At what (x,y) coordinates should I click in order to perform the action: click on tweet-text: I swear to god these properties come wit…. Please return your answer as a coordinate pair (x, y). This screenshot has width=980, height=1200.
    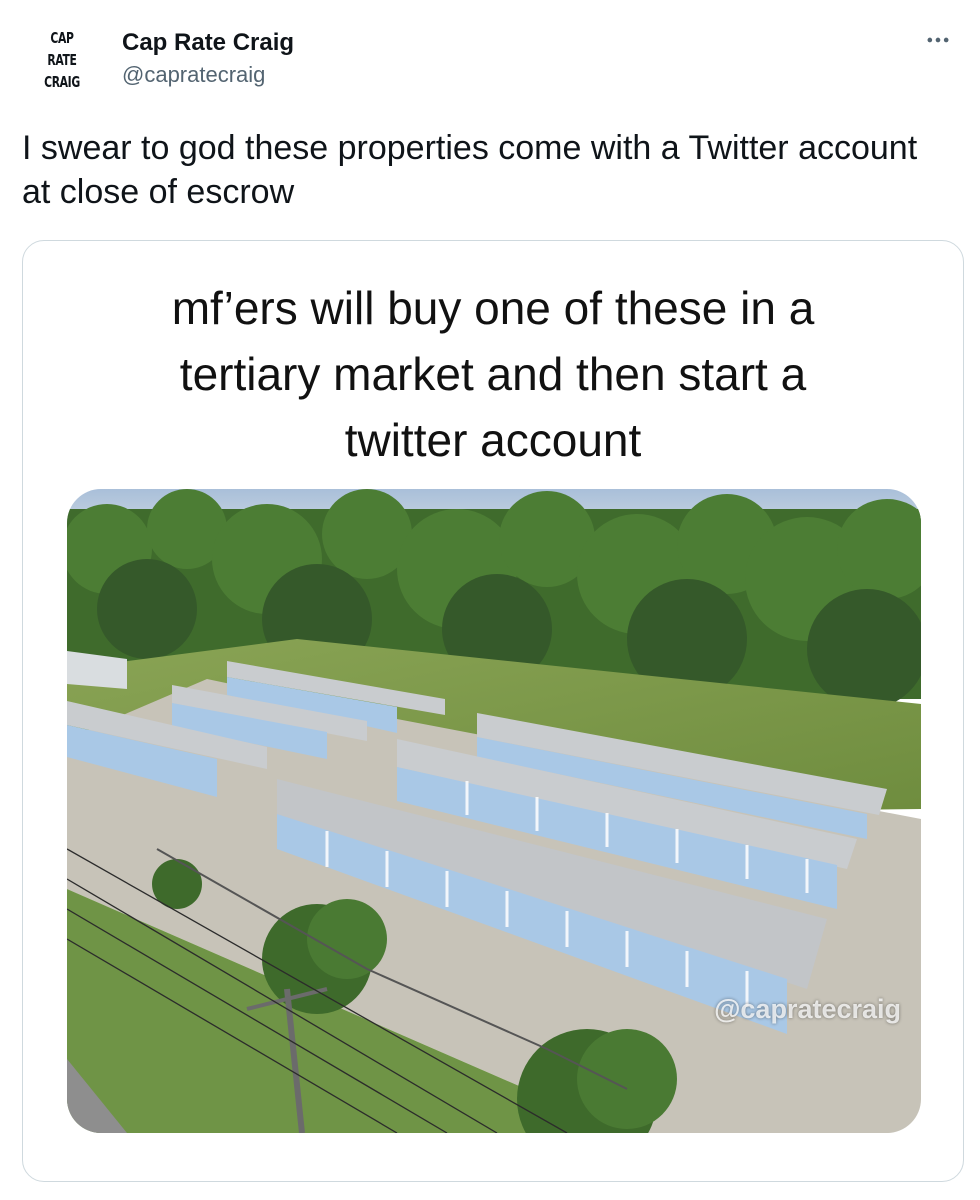
    Looking at the image, I should click on (470, 170).